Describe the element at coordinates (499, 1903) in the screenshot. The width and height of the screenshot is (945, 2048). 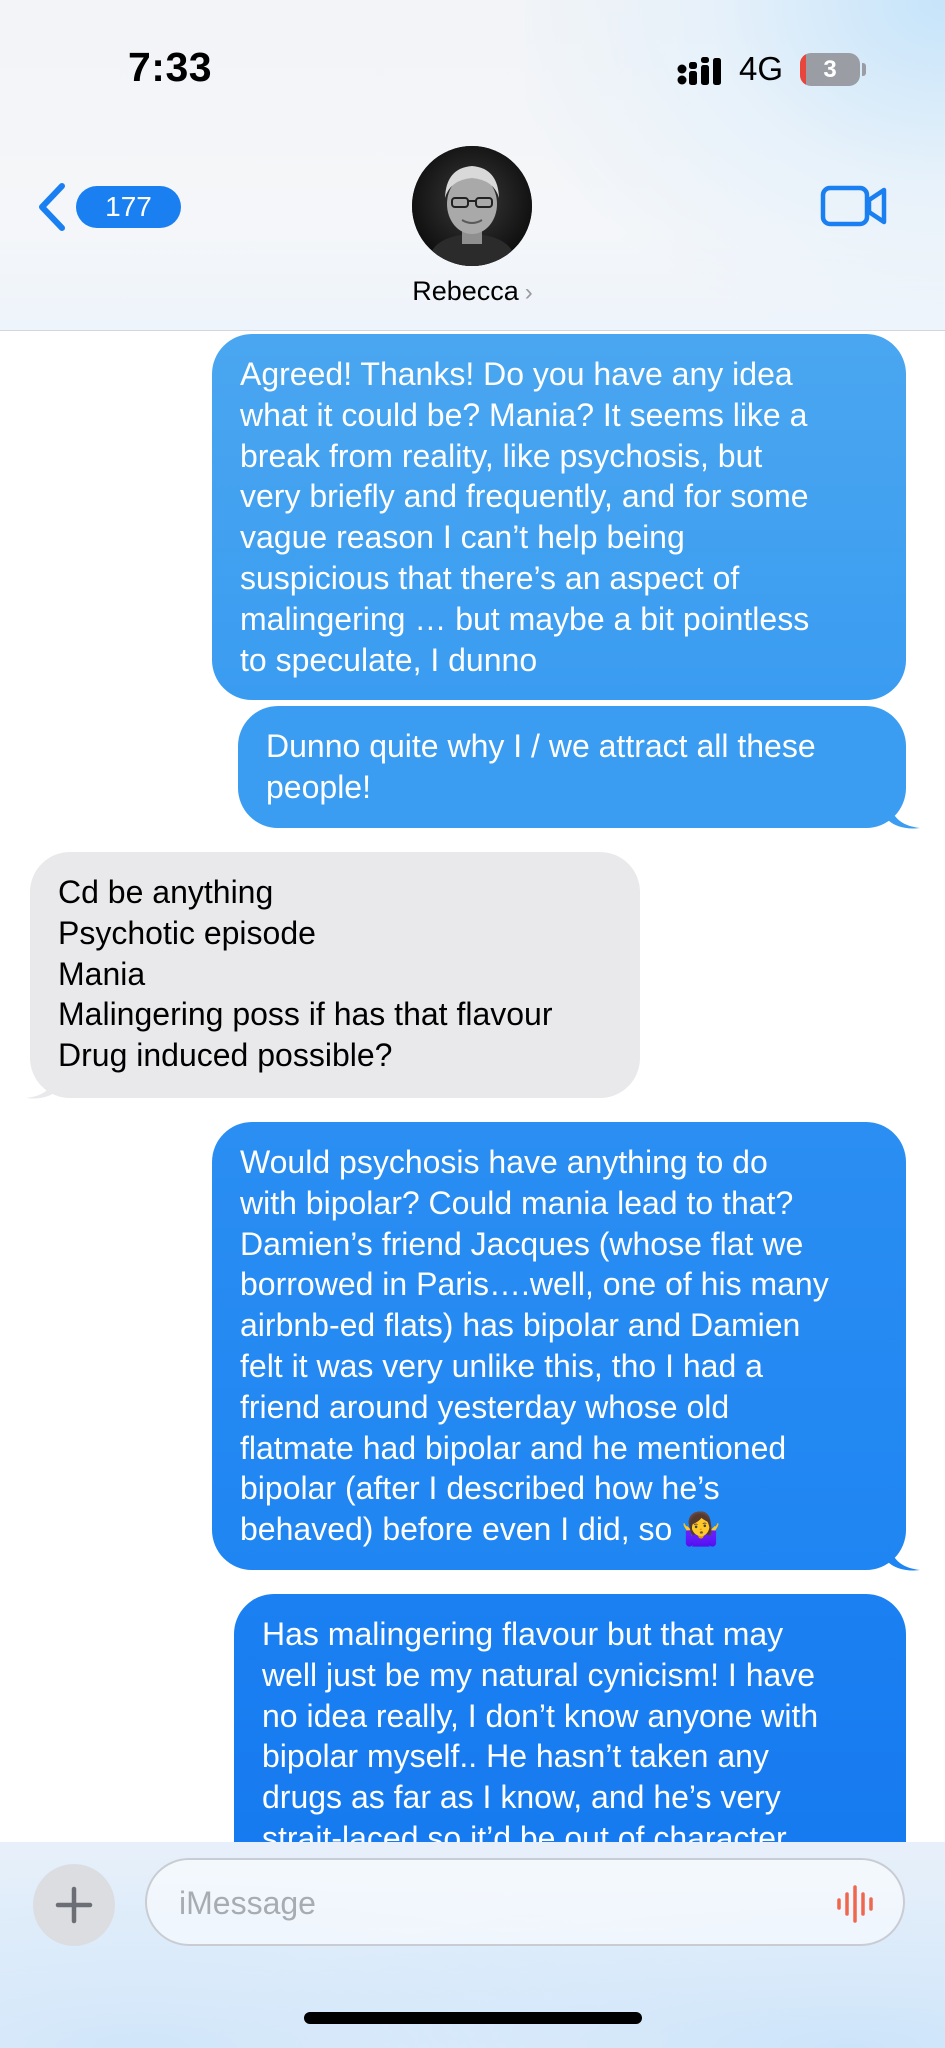
I see `imessage-input` at that location.